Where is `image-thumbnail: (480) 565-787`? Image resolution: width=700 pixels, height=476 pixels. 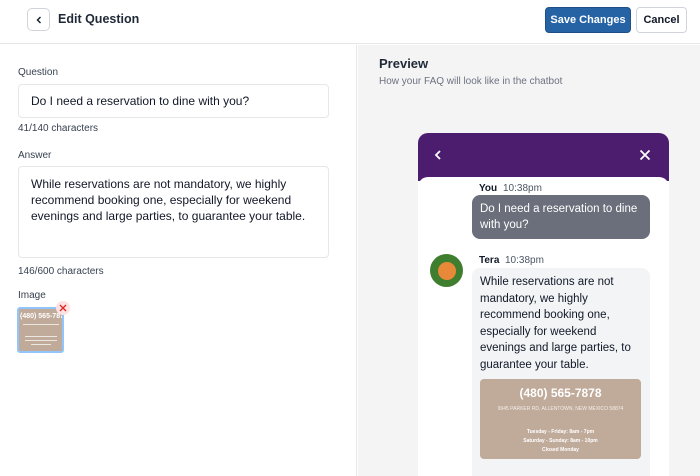 image-thumbnail: (480) 565-787 is located at coordinates (40, 330).